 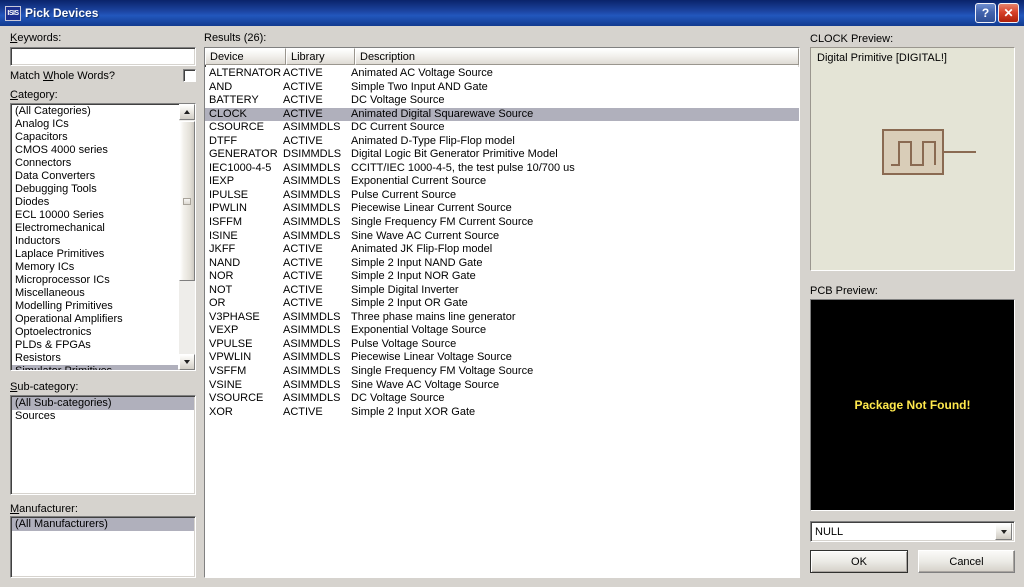 I want to click on category-list-item: Modelling Primitives, so click(x=95, y=306).